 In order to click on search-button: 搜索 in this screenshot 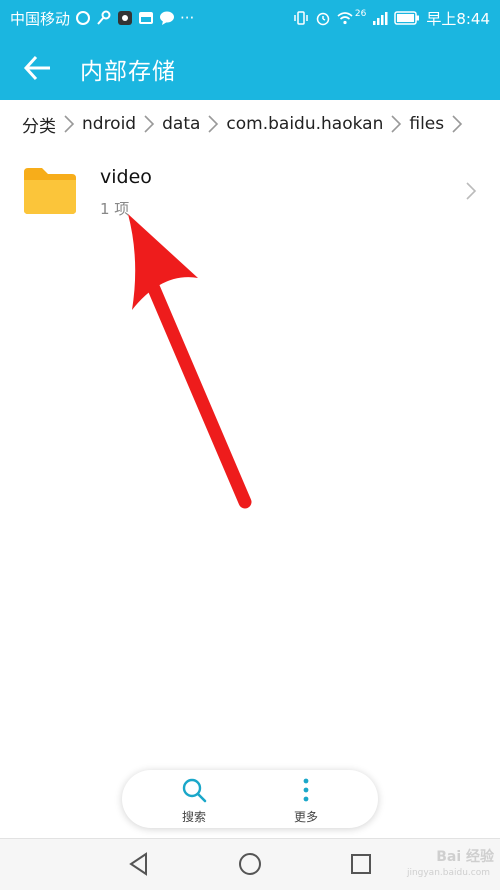, I will do `click(194, 800)`.